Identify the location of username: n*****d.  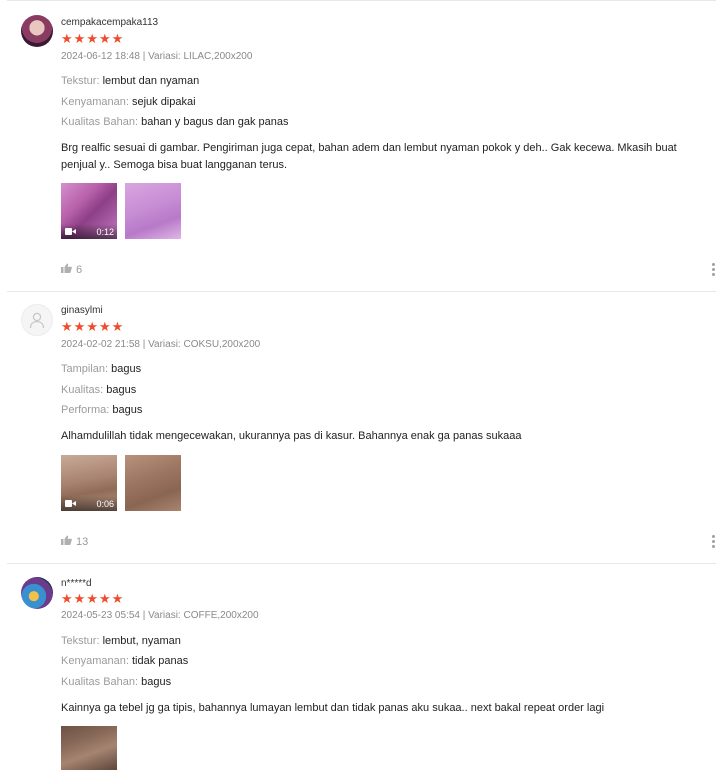
(76, 583).